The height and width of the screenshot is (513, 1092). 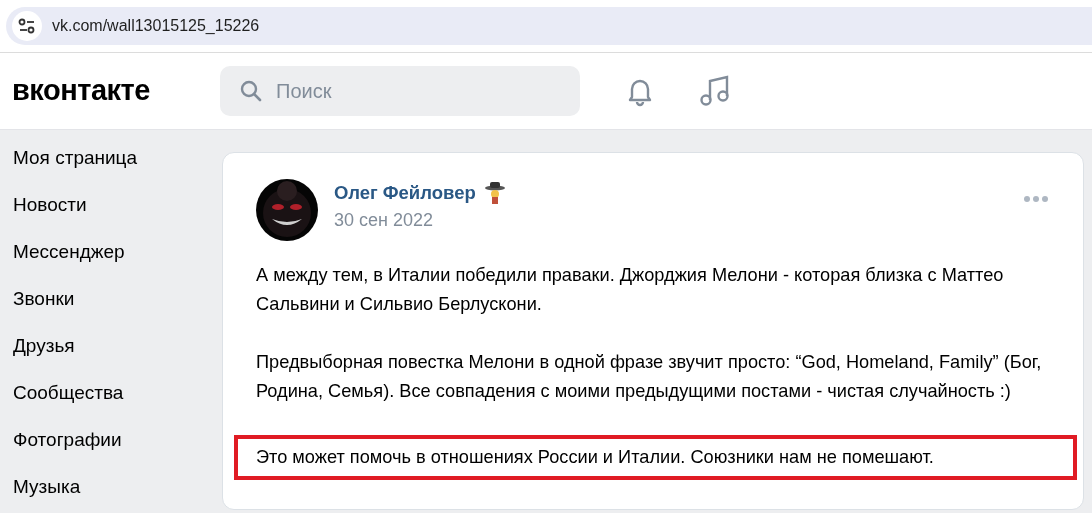 I want to click on author-name: Олег Фейловер, so click(x=405, y=193).